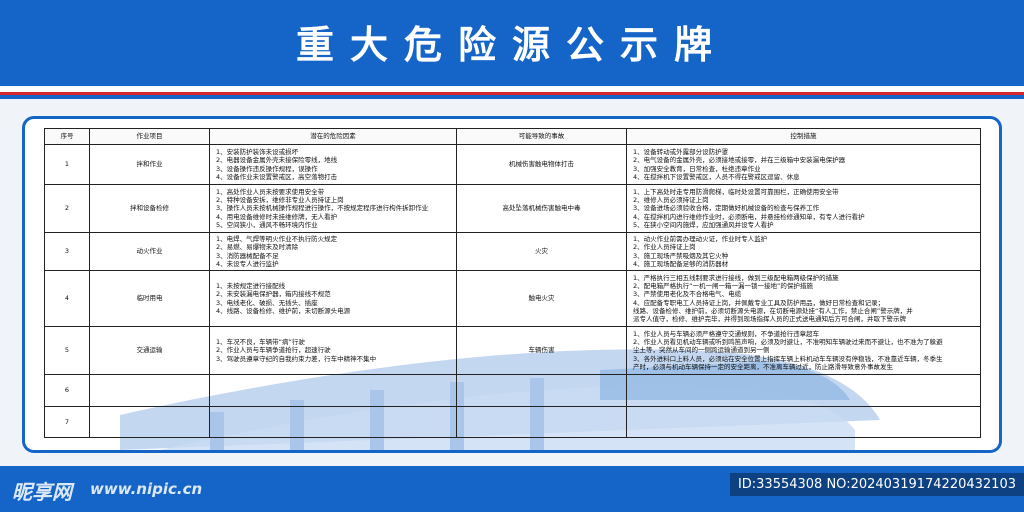 The image size is (1024, 512). I want to click on measure-line: 5、在狭小空间内施焊，应加强通风并设专人看护, so click(703, 224).